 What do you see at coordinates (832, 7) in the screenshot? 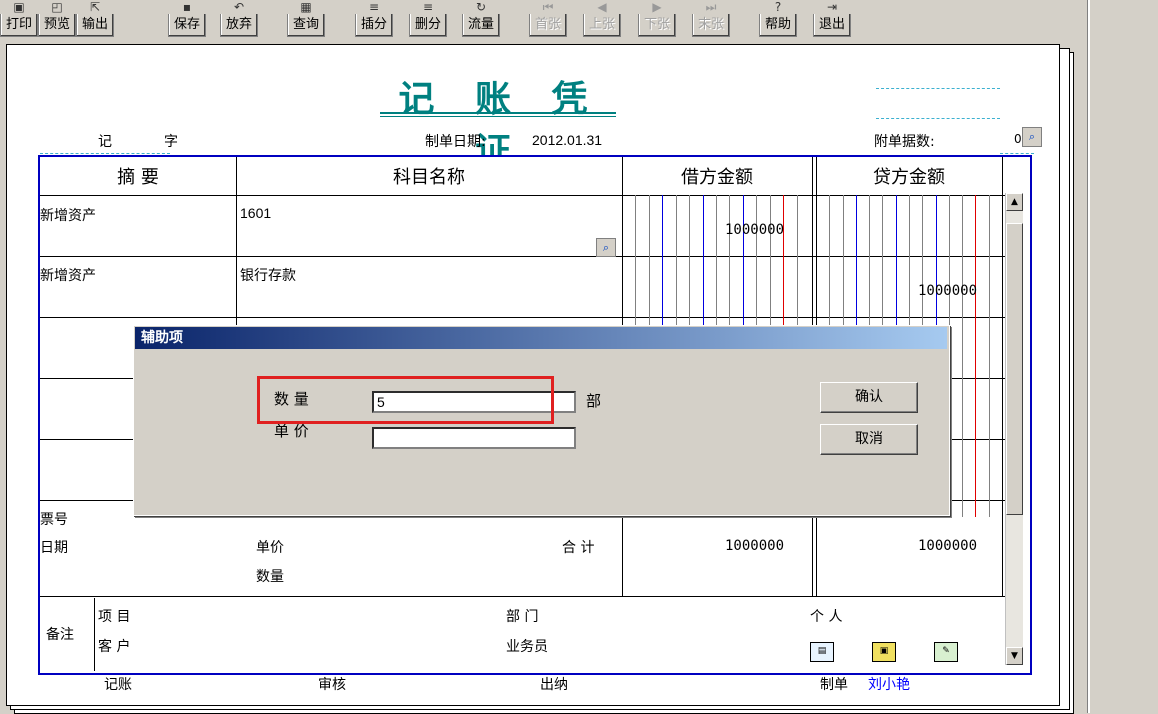
I see `exit-icon: ⇥` at bounding box center [832, 7].